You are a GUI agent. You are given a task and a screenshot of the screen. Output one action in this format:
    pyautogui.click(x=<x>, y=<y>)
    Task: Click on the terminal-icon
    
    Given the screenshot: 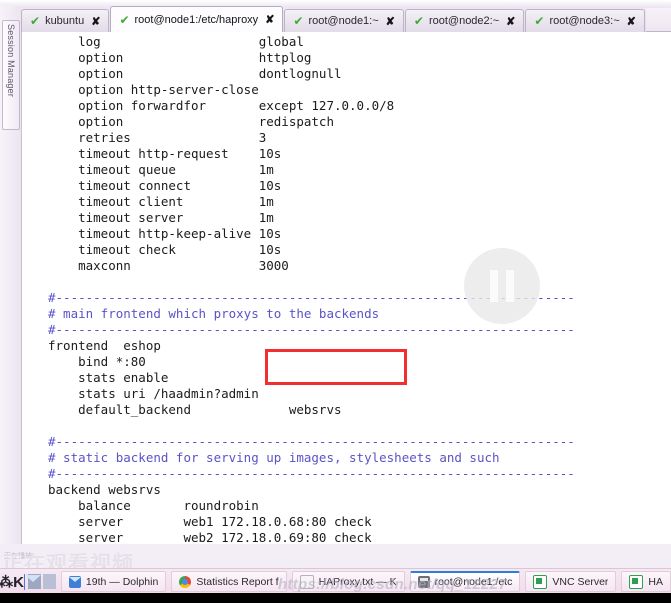 What is the action you would take?
    pyautogui.click(x=423, y=582)
    